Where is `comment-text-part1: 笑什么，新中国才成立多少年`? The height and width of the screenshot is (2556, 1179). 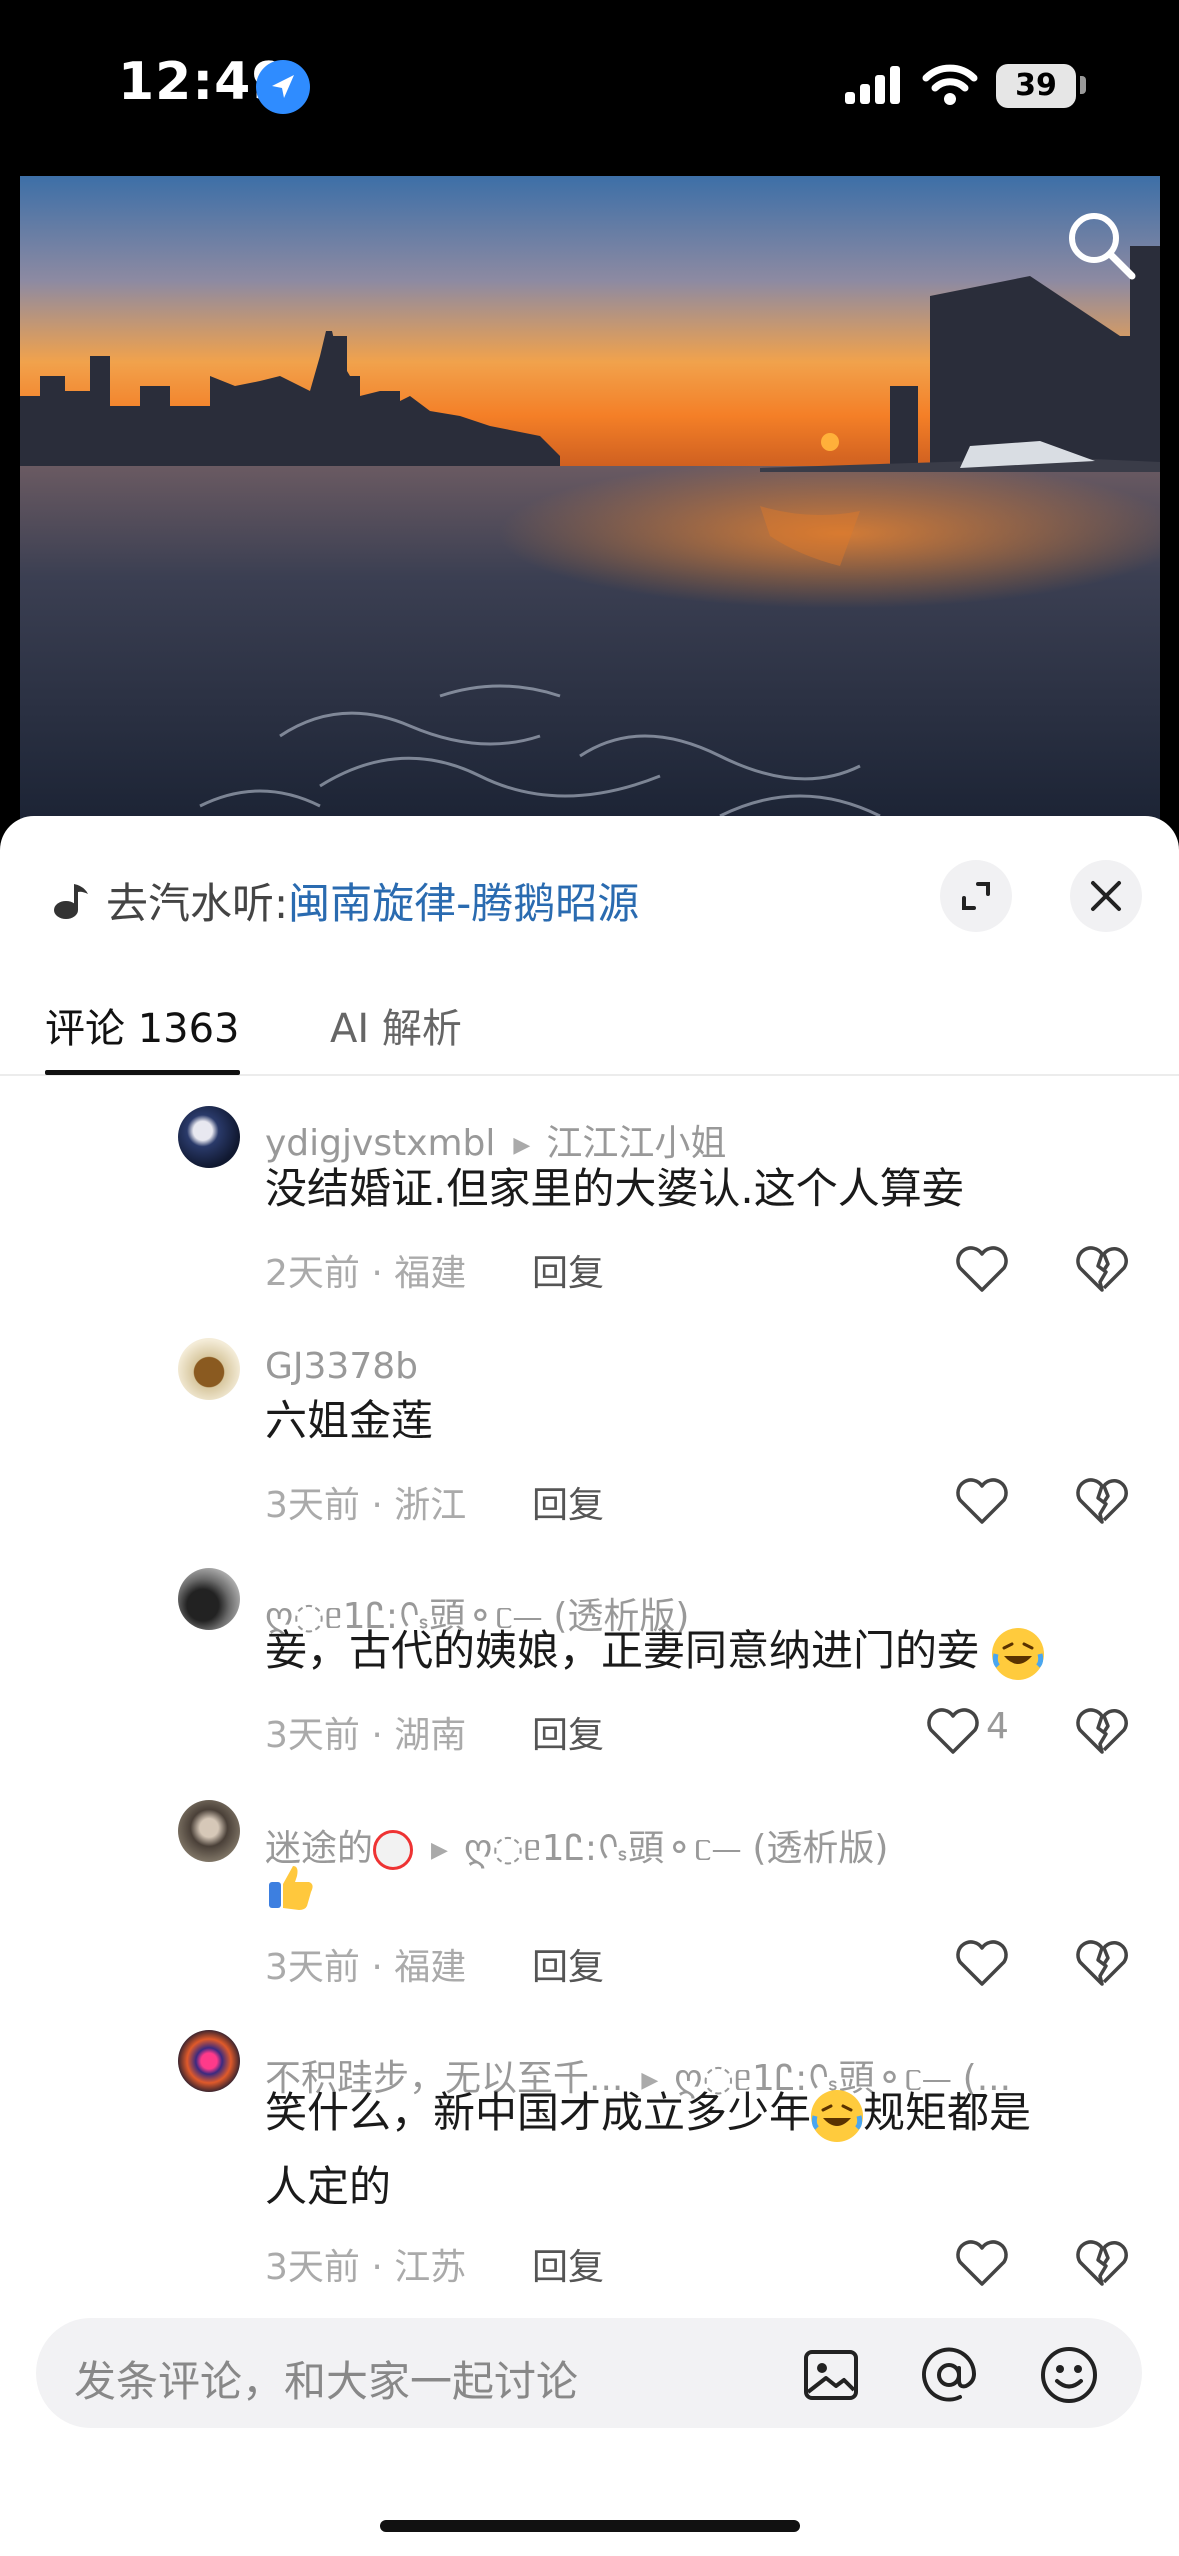 comment-text-part1: 笑什么，新中国才成立多少年 is located at coordinates (538, 2112).